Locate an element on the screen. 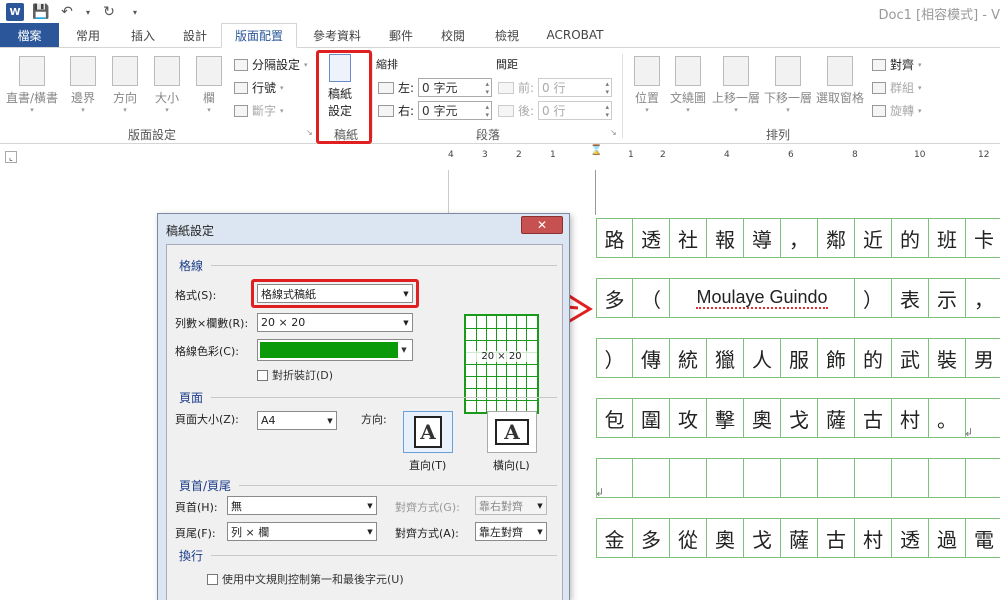 This screenshot has height=600, width=1000. grid-cell: 奧 is located at coordinates (725, 538).